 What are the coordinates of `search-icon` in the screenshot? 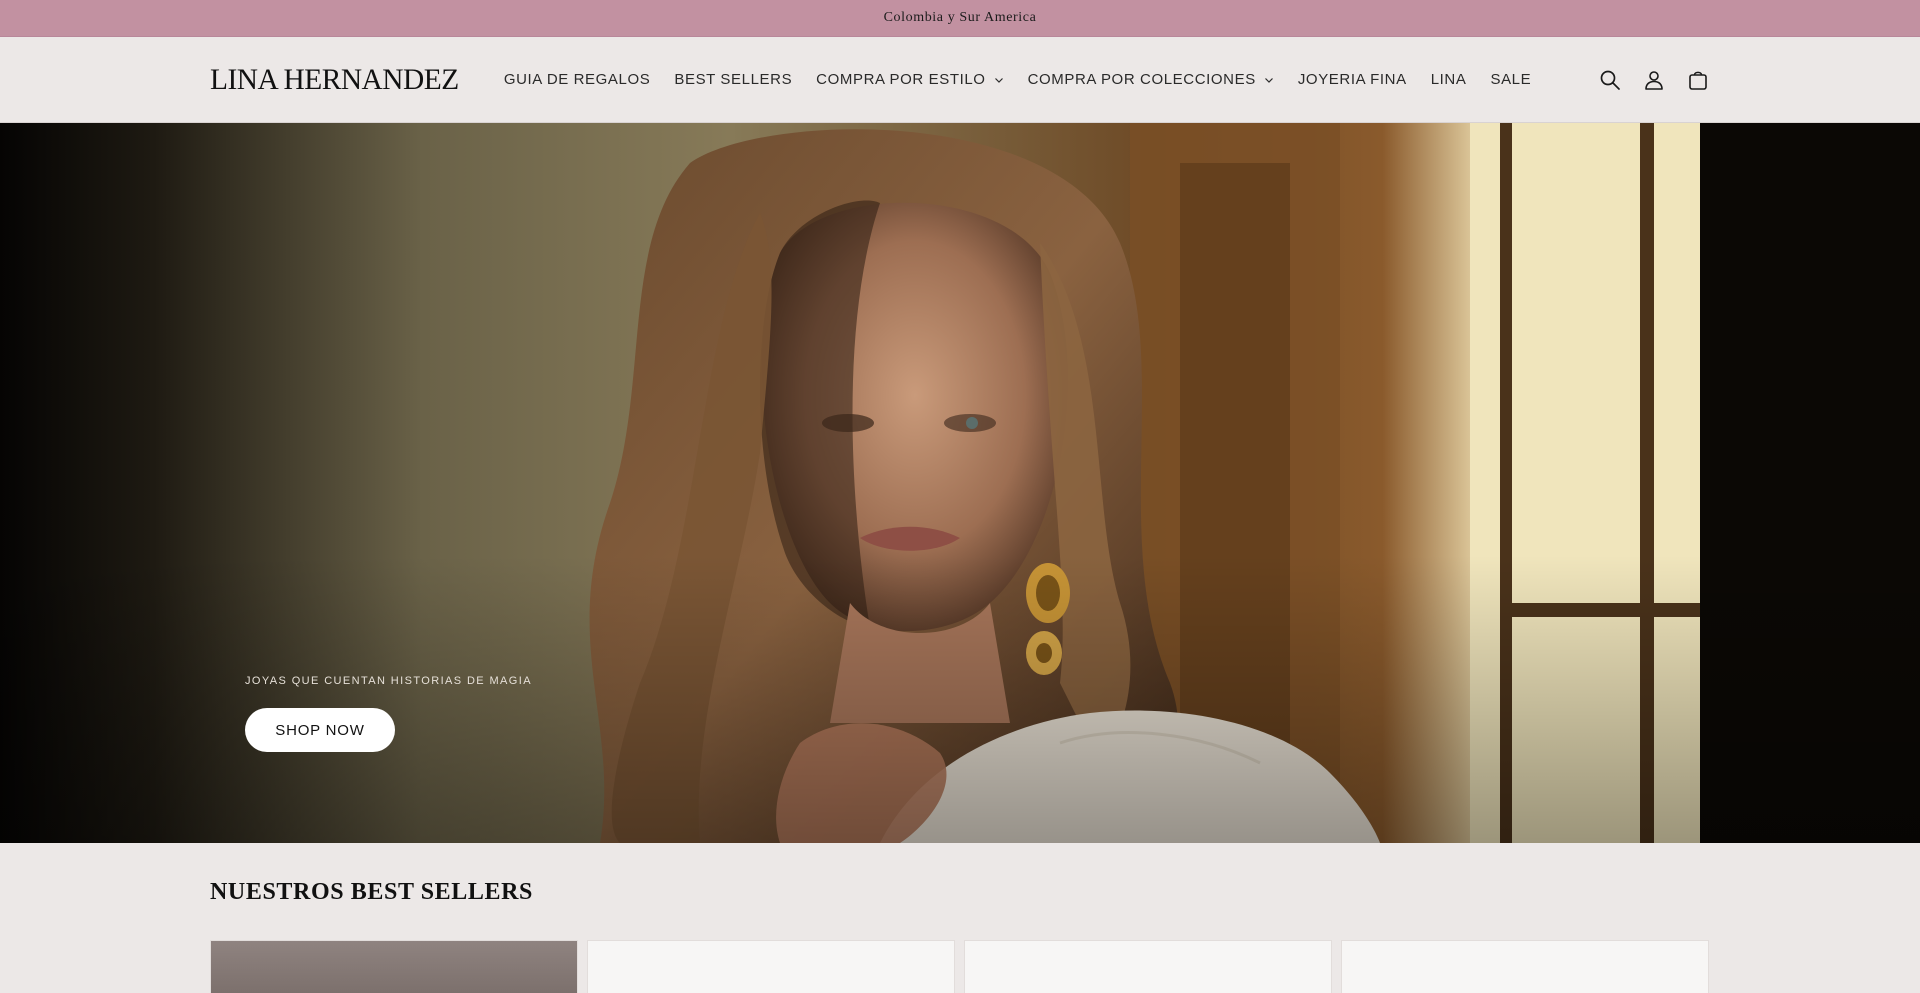 It's located at (1610, 80).